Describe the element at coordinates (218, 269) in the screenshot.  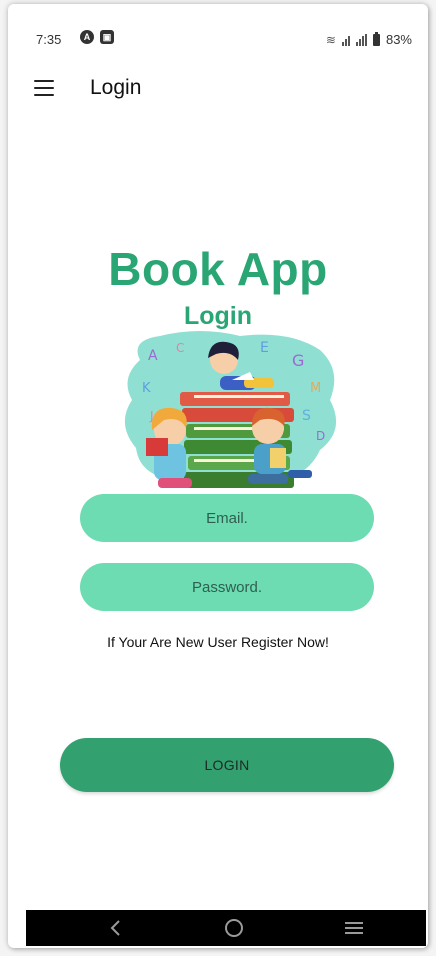
I see `app-name-heading: Book App` at that location.